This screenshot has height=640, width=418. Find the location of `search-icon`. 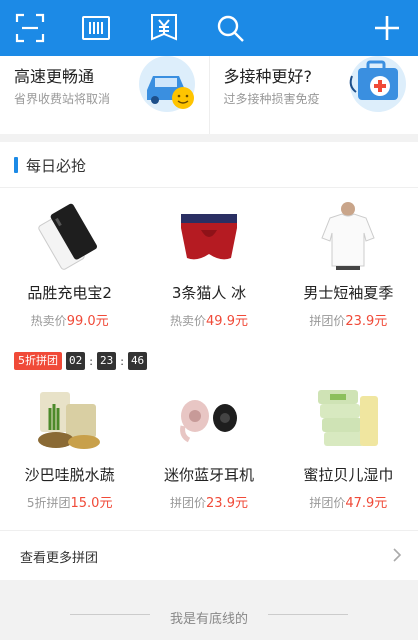

search-icon is located at coordinates (230, 28).